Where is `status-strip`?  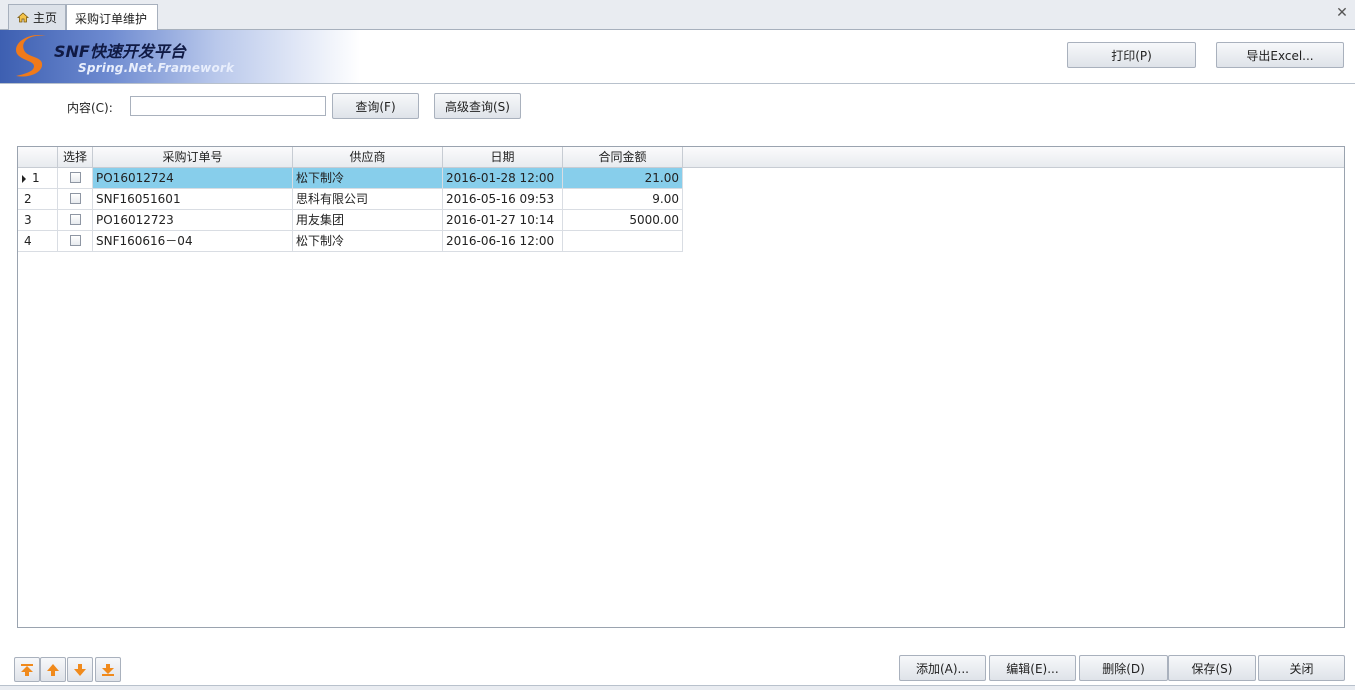 status-strip is located at coordinates (677, 687).